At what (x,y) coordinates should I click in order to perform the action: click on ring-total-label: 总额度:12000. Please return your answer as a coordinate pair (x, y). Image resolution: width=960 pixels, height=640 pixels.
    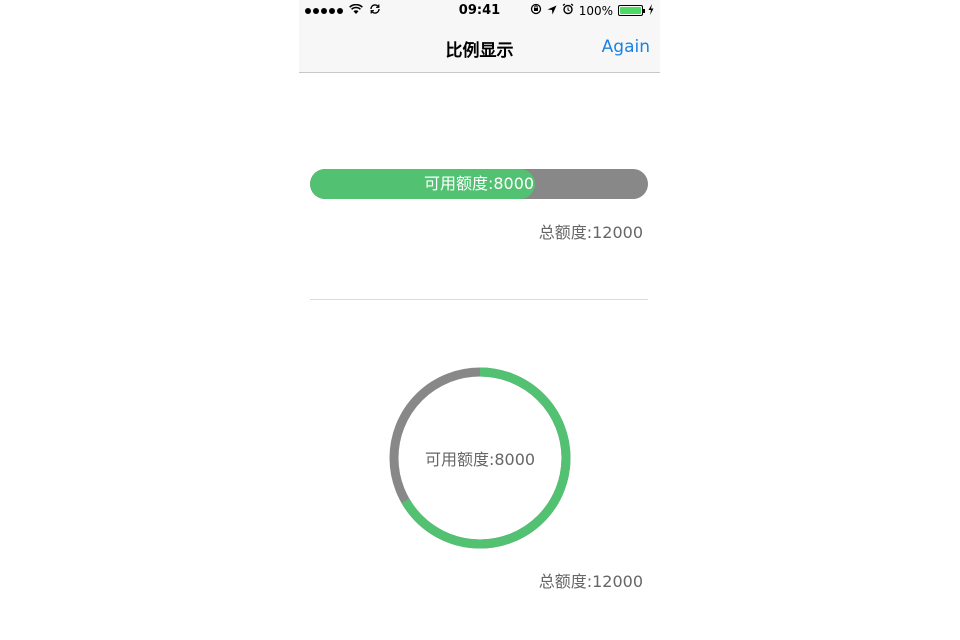
    Looking at the image, I should click on (590, 581).